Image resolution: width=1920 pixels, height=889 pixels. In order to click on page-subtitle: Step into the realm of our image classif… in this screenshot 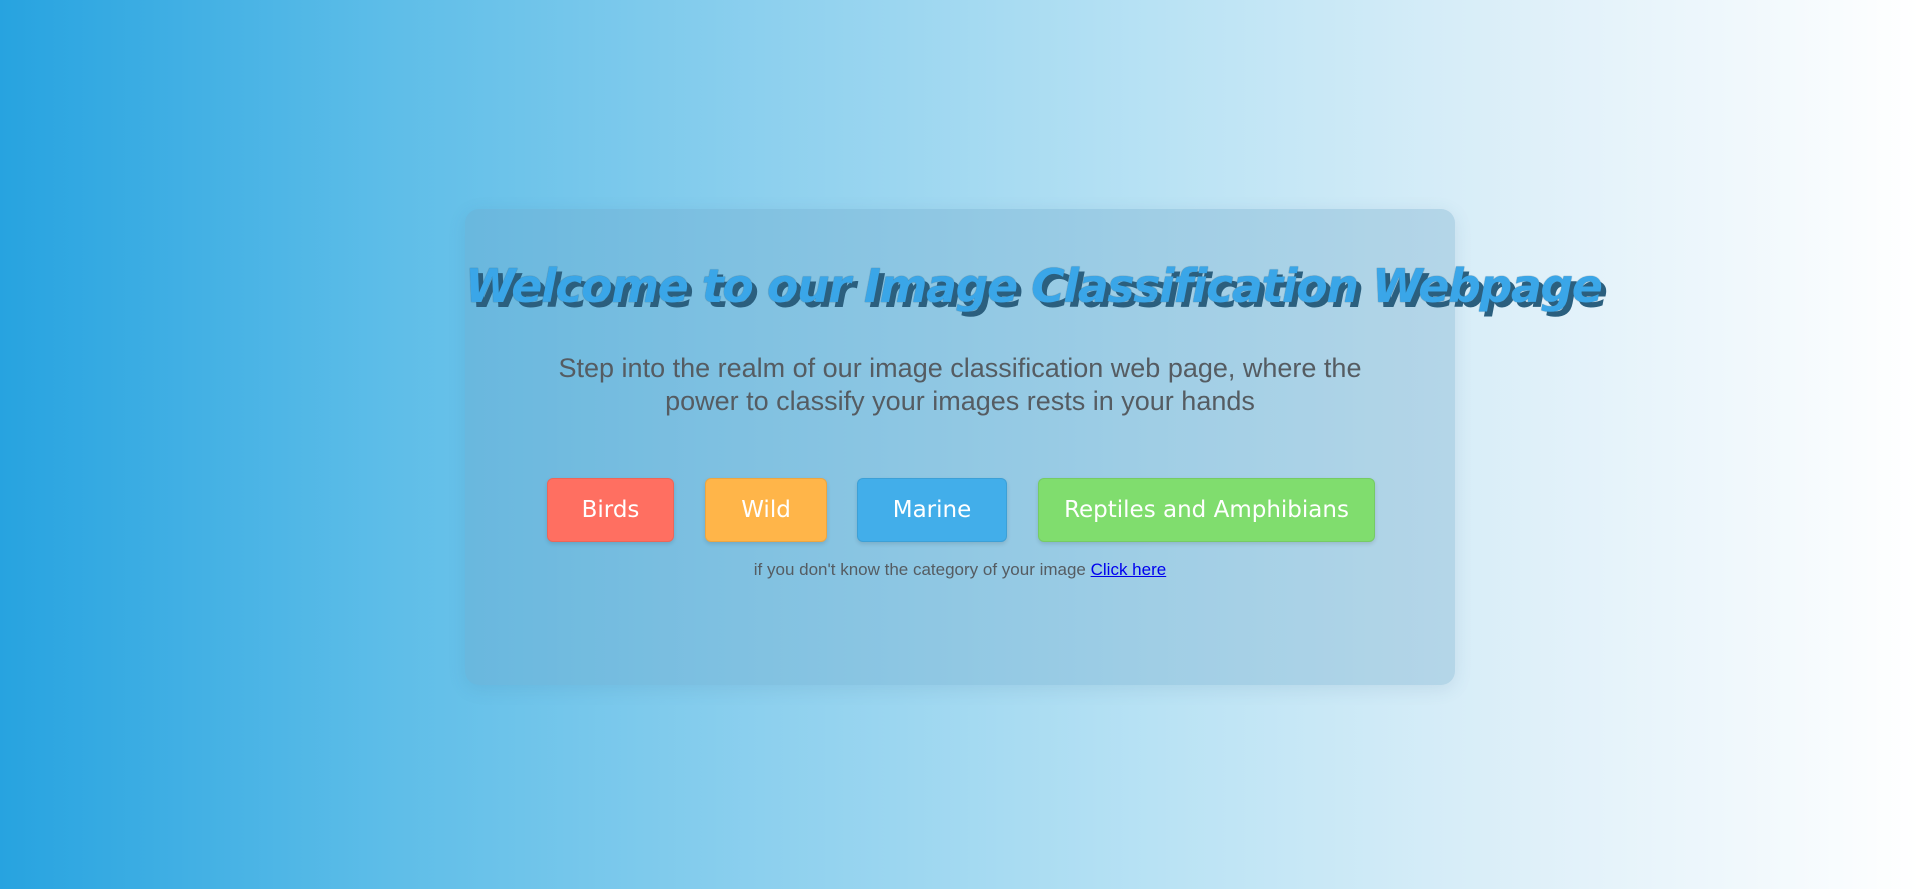, I will do `click(960, 385)`.